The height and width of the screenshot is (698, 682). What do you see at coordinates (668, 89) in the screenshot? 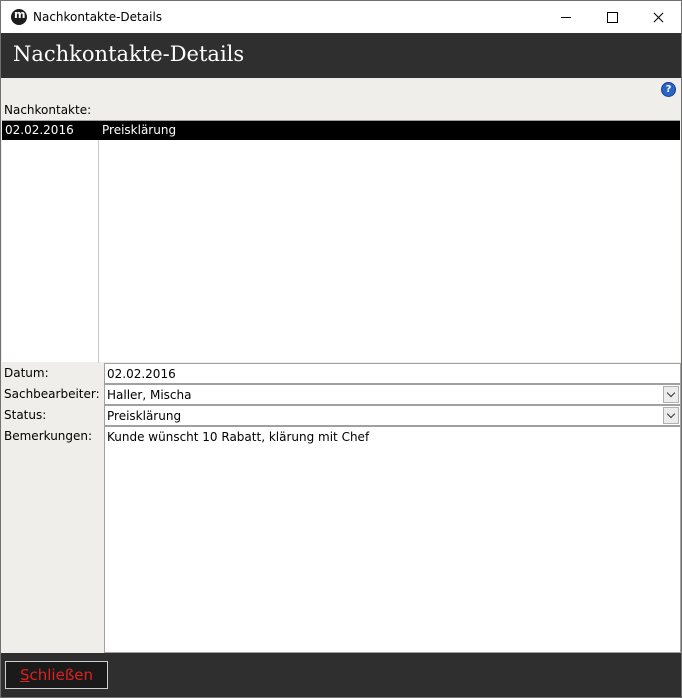
I see `help-icon: ?` at bounding box center [668, 89].